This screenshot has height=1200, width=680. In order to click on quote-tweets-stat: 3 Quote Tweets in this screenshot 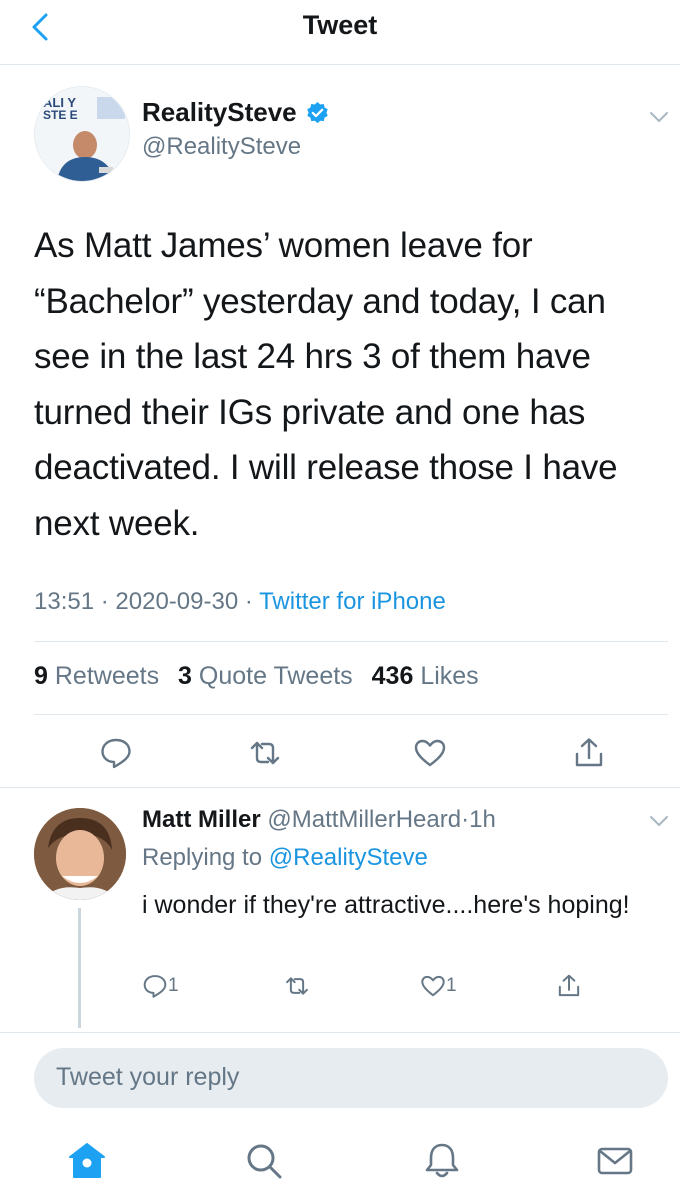, I will do `click(265, 676)`.